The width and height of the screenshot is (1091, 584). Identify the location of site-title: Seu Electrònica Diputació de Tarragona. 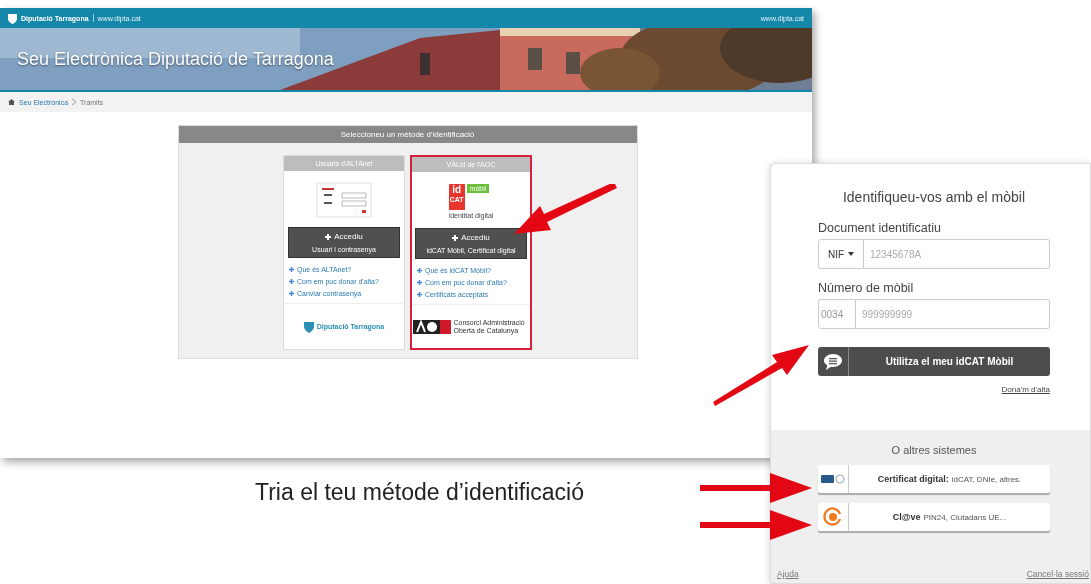
(175, 59).